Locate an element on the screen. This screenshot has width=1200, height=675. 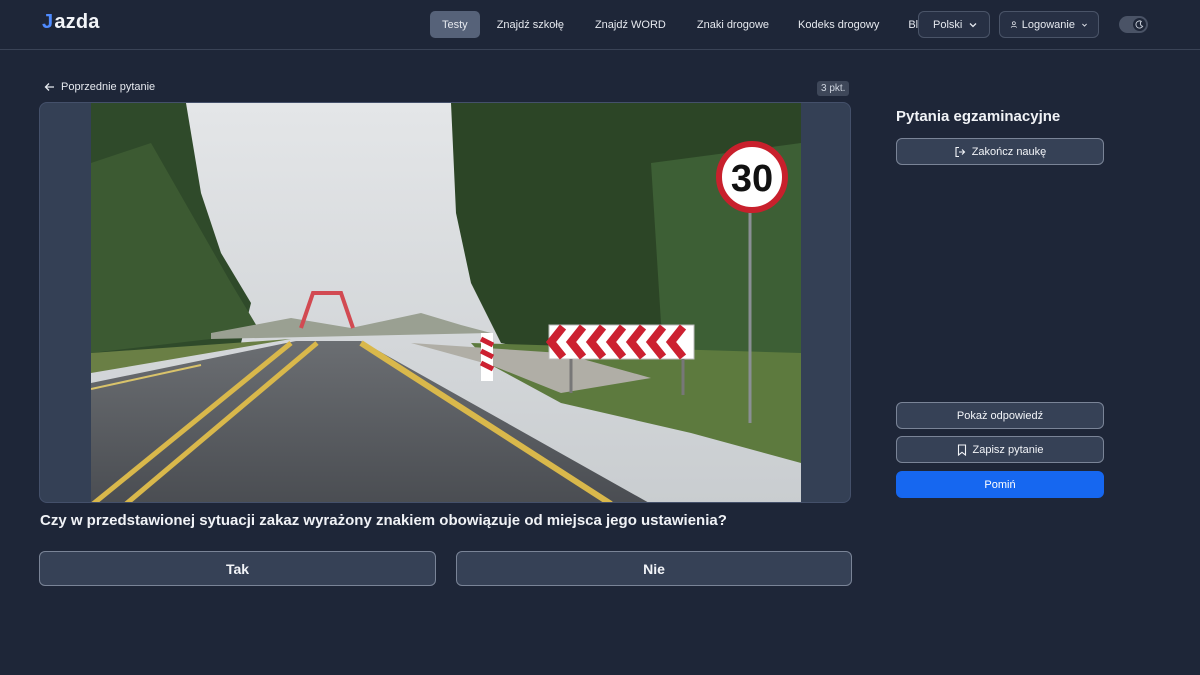
theme-toggle is located at coordinates (1133, 24).